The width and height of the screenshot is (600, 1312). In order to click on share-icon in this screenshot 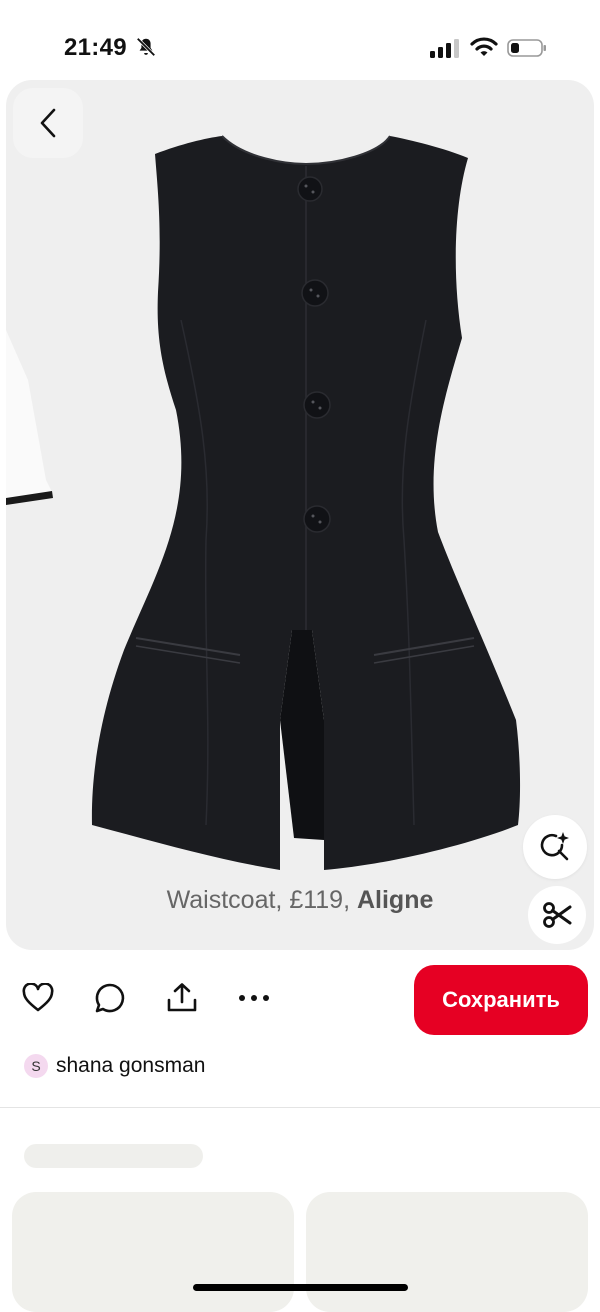, I will do `click(182, 997)`.